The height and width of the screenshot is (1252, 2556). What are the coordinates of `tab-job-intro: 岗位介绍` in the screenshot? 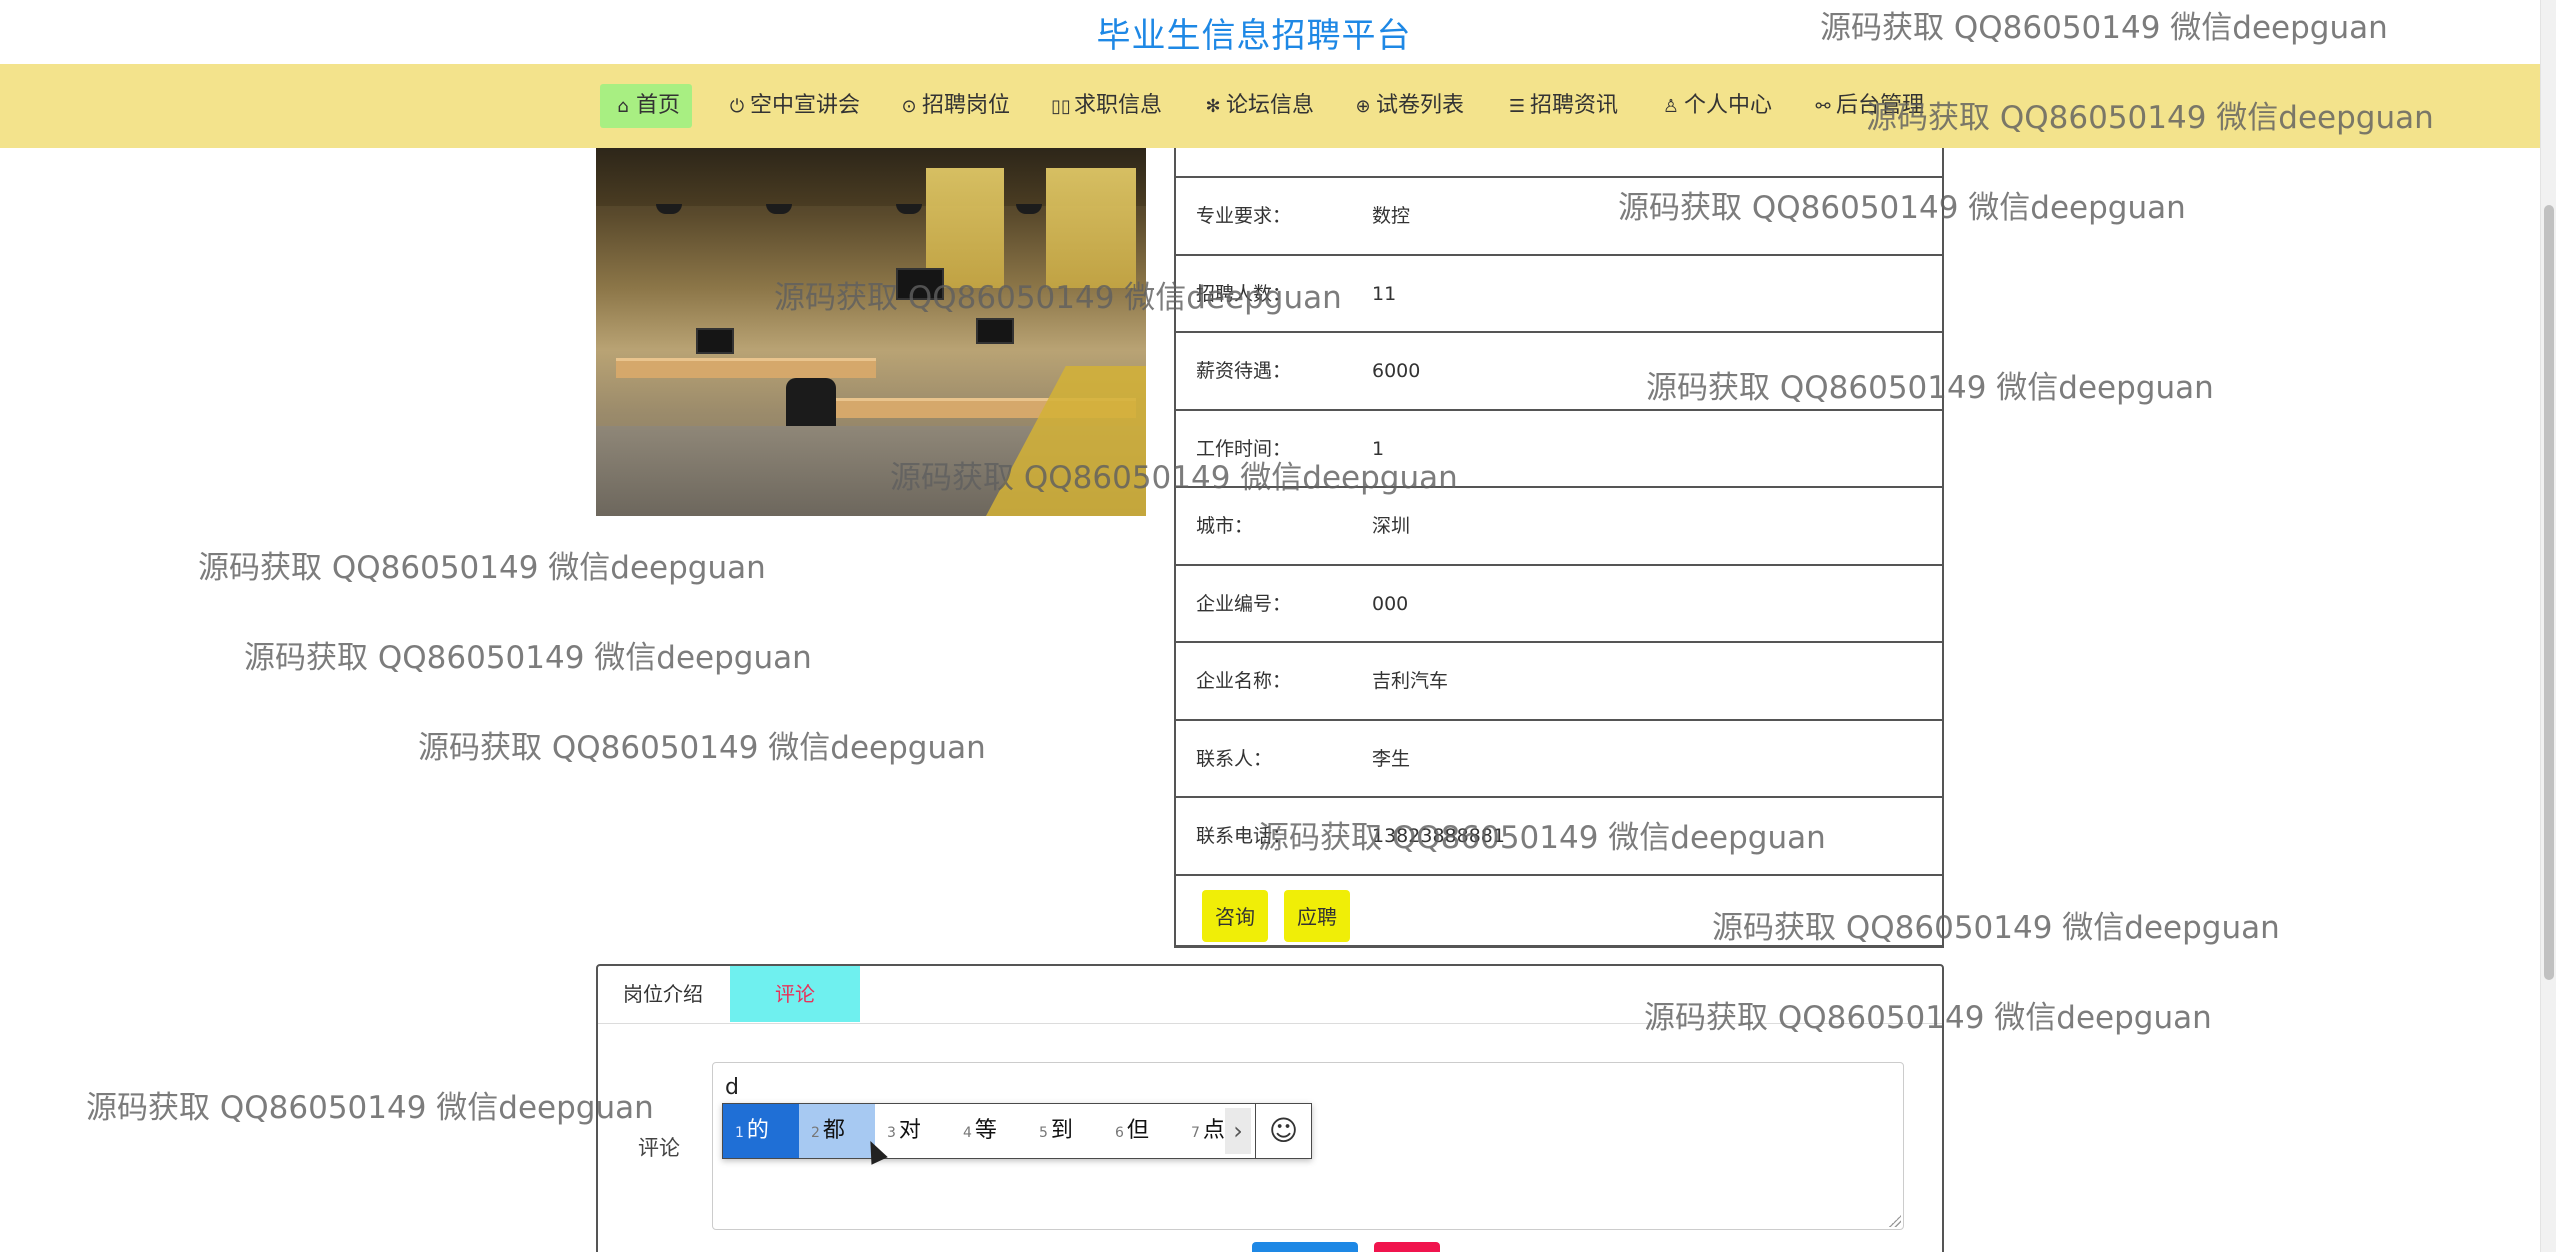 It's located at (663, 994).